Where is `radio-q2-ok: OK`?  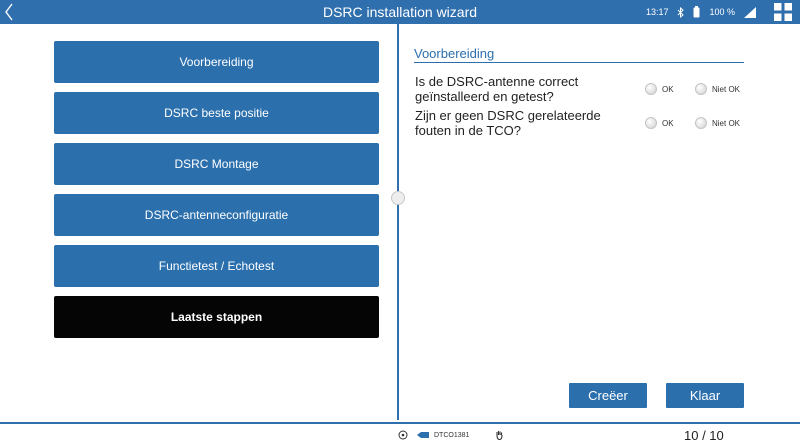 radio-q2-ok: OK is located at coordinates (659, 123).